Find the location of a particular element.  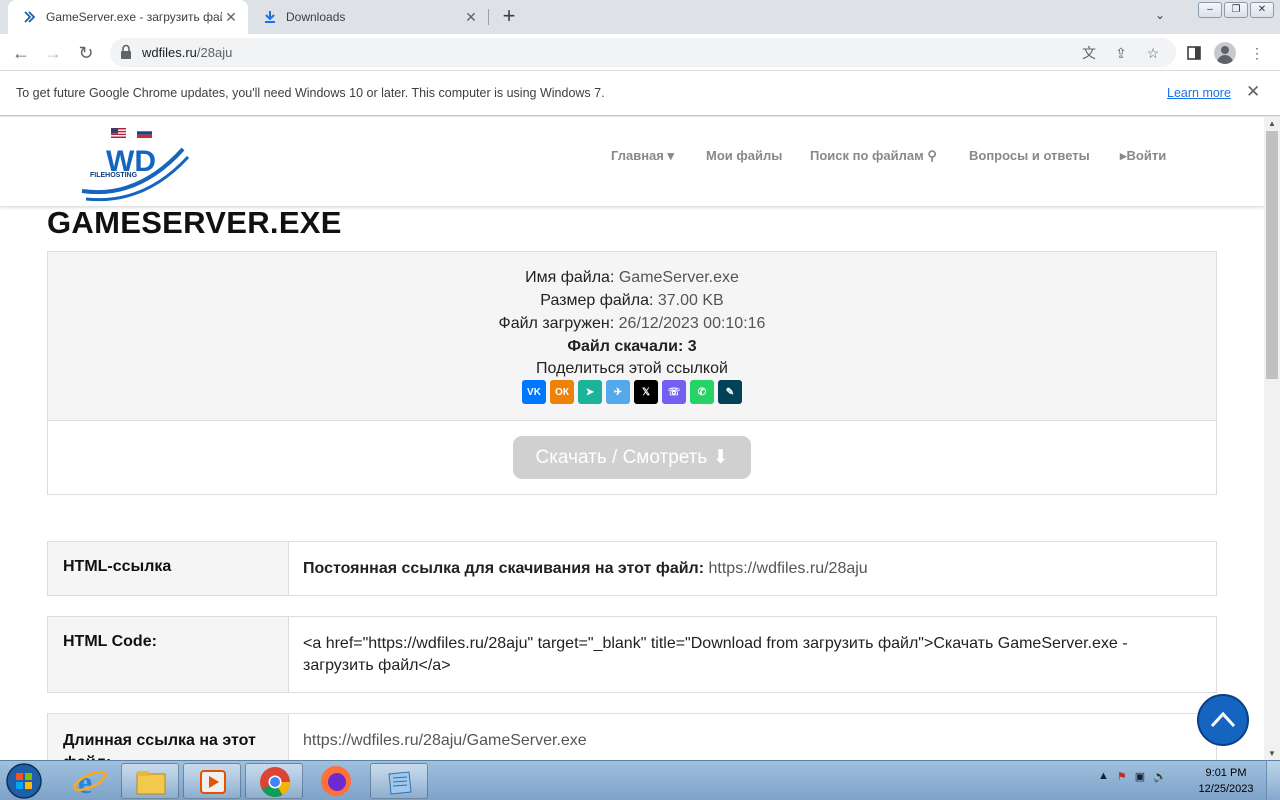

scroll-to-top-button is located at coordinates (1223, 720).